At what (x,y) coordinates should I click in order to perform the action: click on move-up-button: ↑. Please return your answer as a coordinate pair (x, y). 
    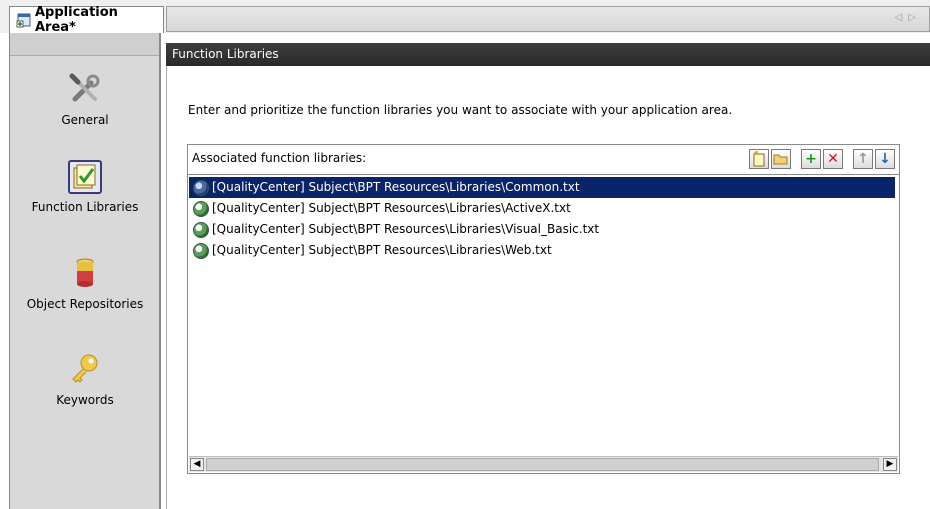
    Looking at the image, I should click on (863, 159).